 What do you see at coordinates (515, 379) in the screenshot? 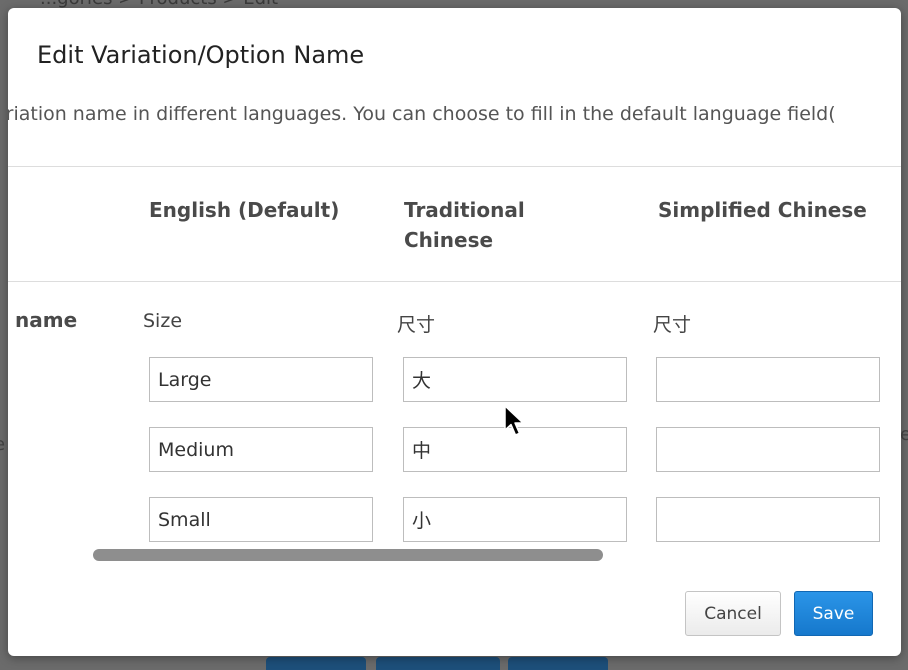
I see `option-large-traditional-chinese-input` at bounding box center [515, 379].